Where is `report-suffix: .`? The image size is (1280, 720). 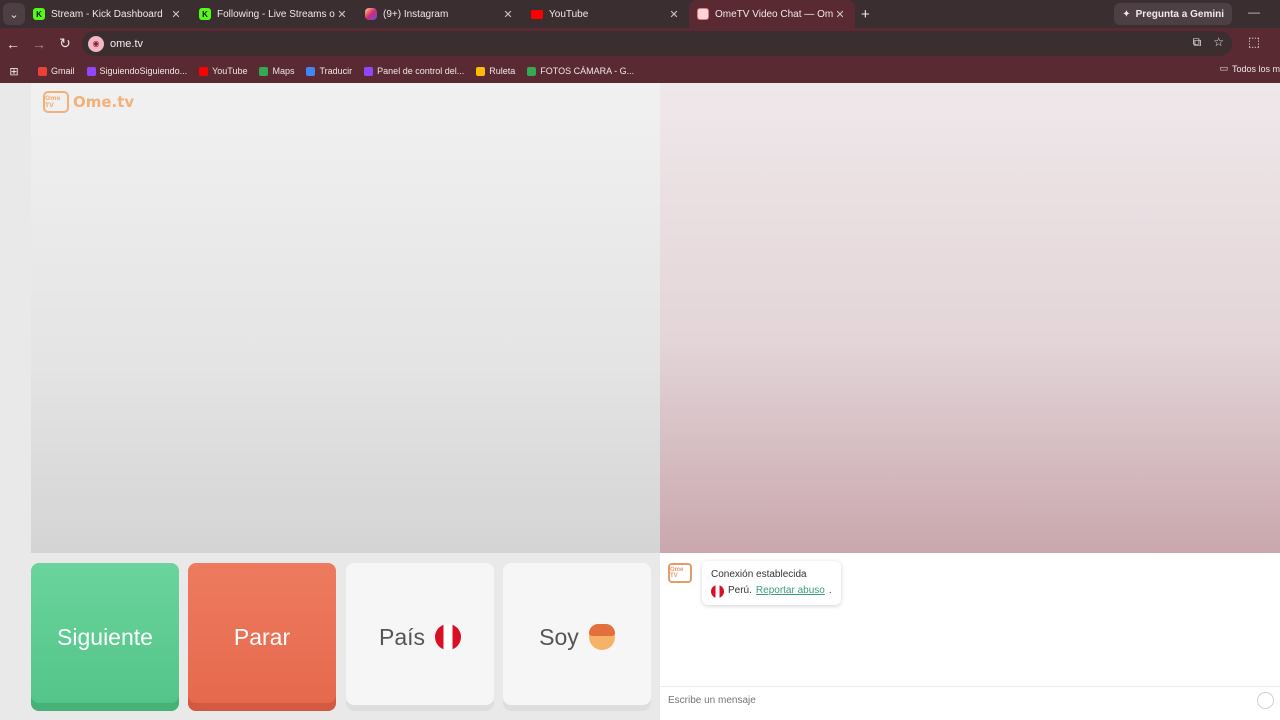 report-suffix: . is located at coordinates (830, 590).